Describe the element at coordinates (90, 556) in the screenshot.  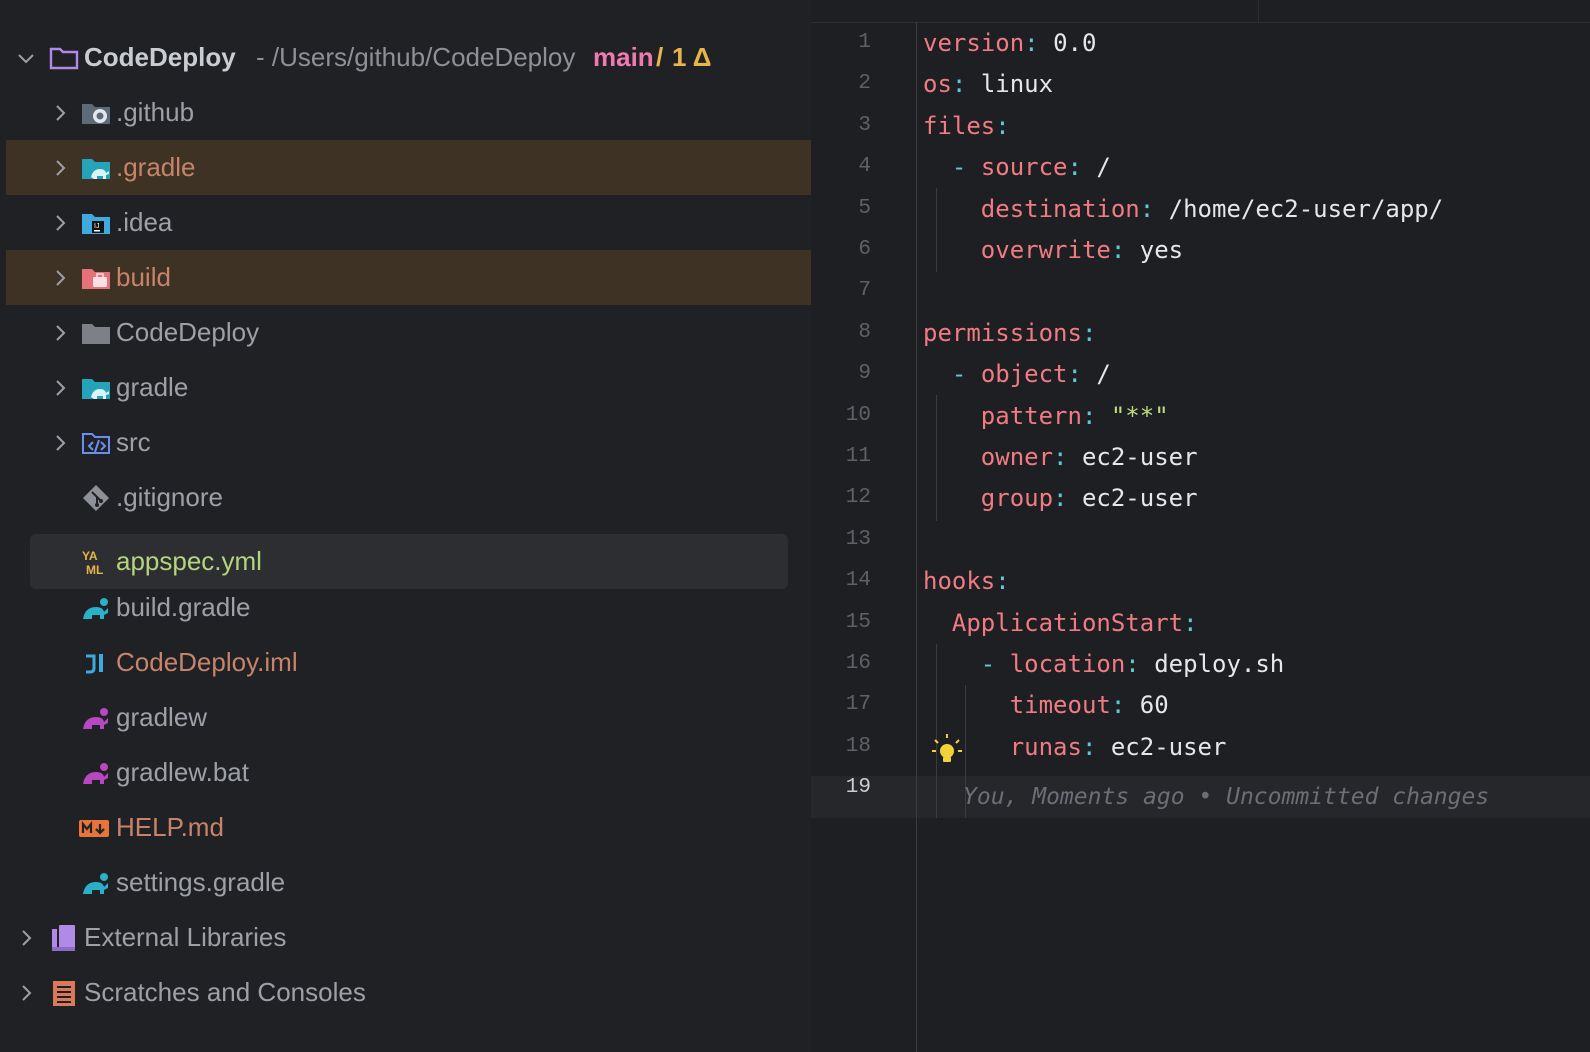
I see `svg-text: YA` at that location.